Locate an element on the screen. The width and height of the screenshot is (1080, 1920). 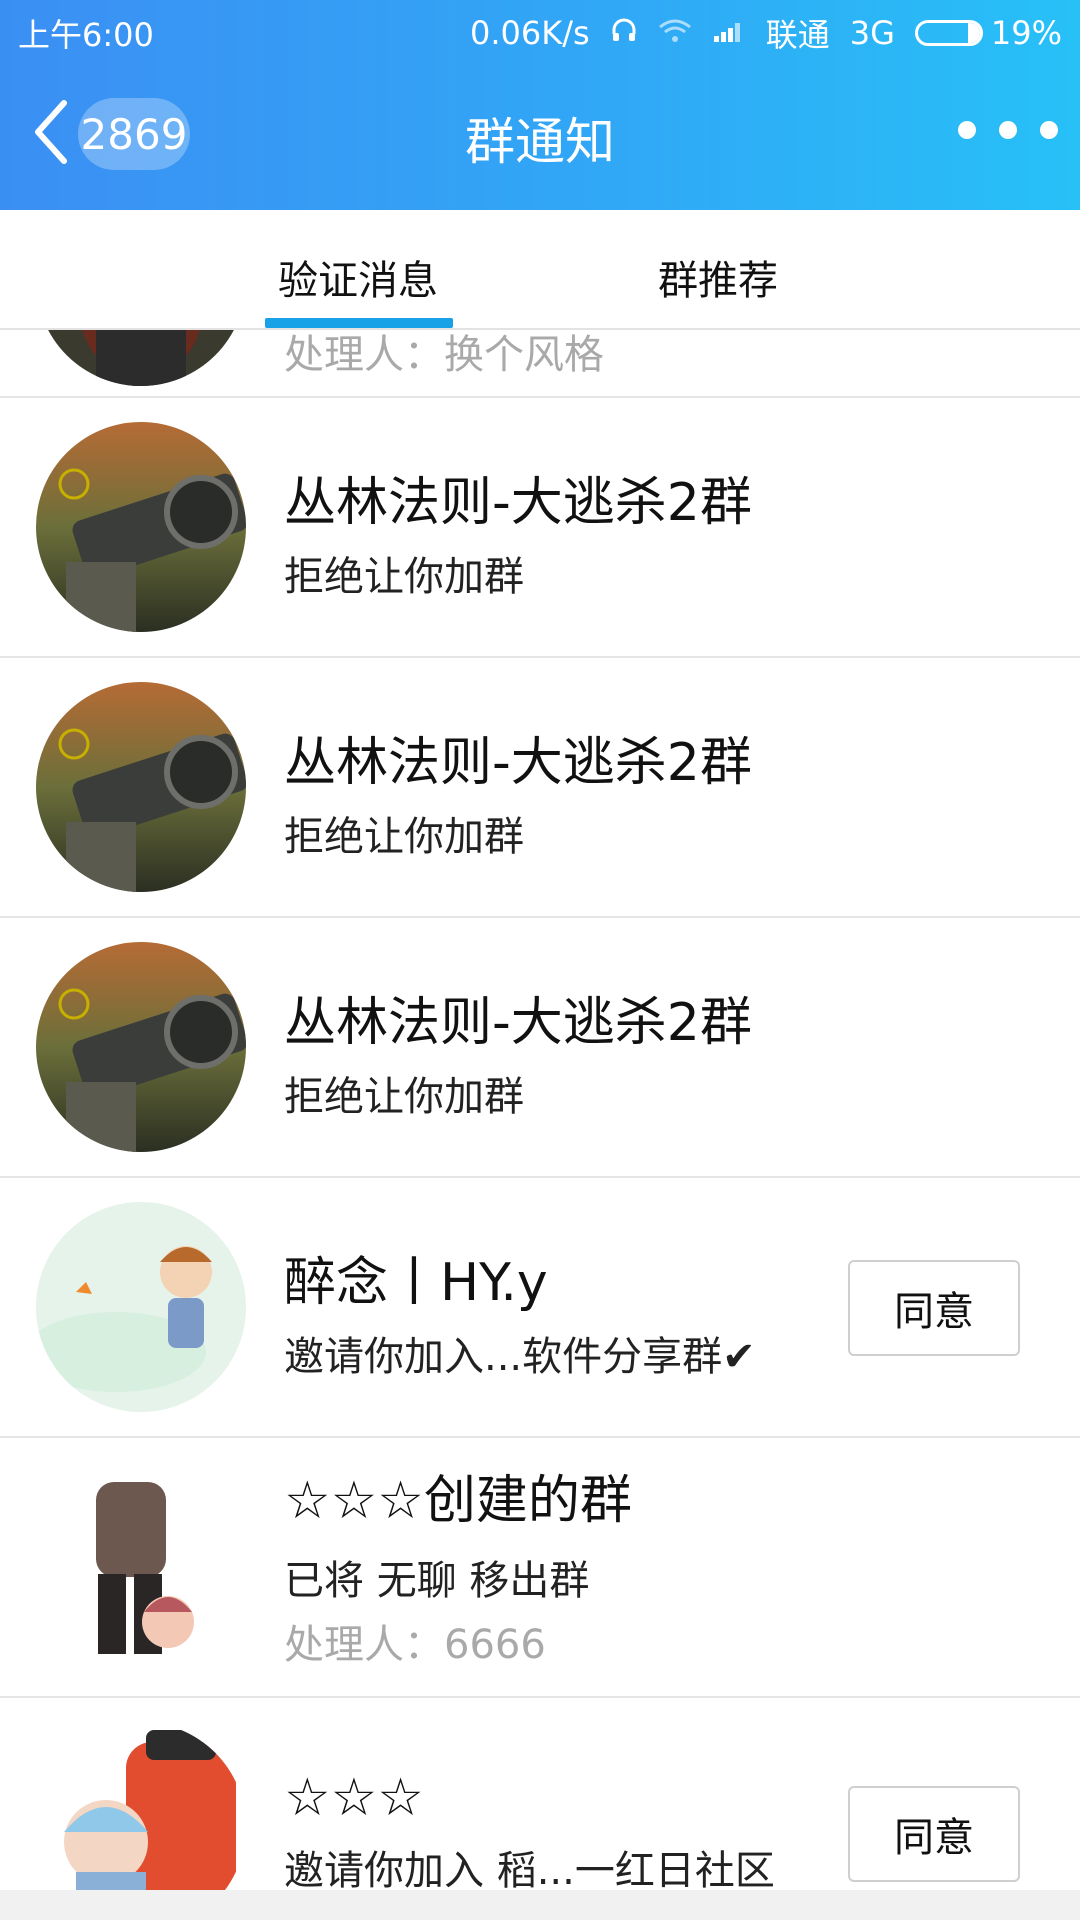
list-item: 处理人：换个风格 is located at coordinates (540, 364).